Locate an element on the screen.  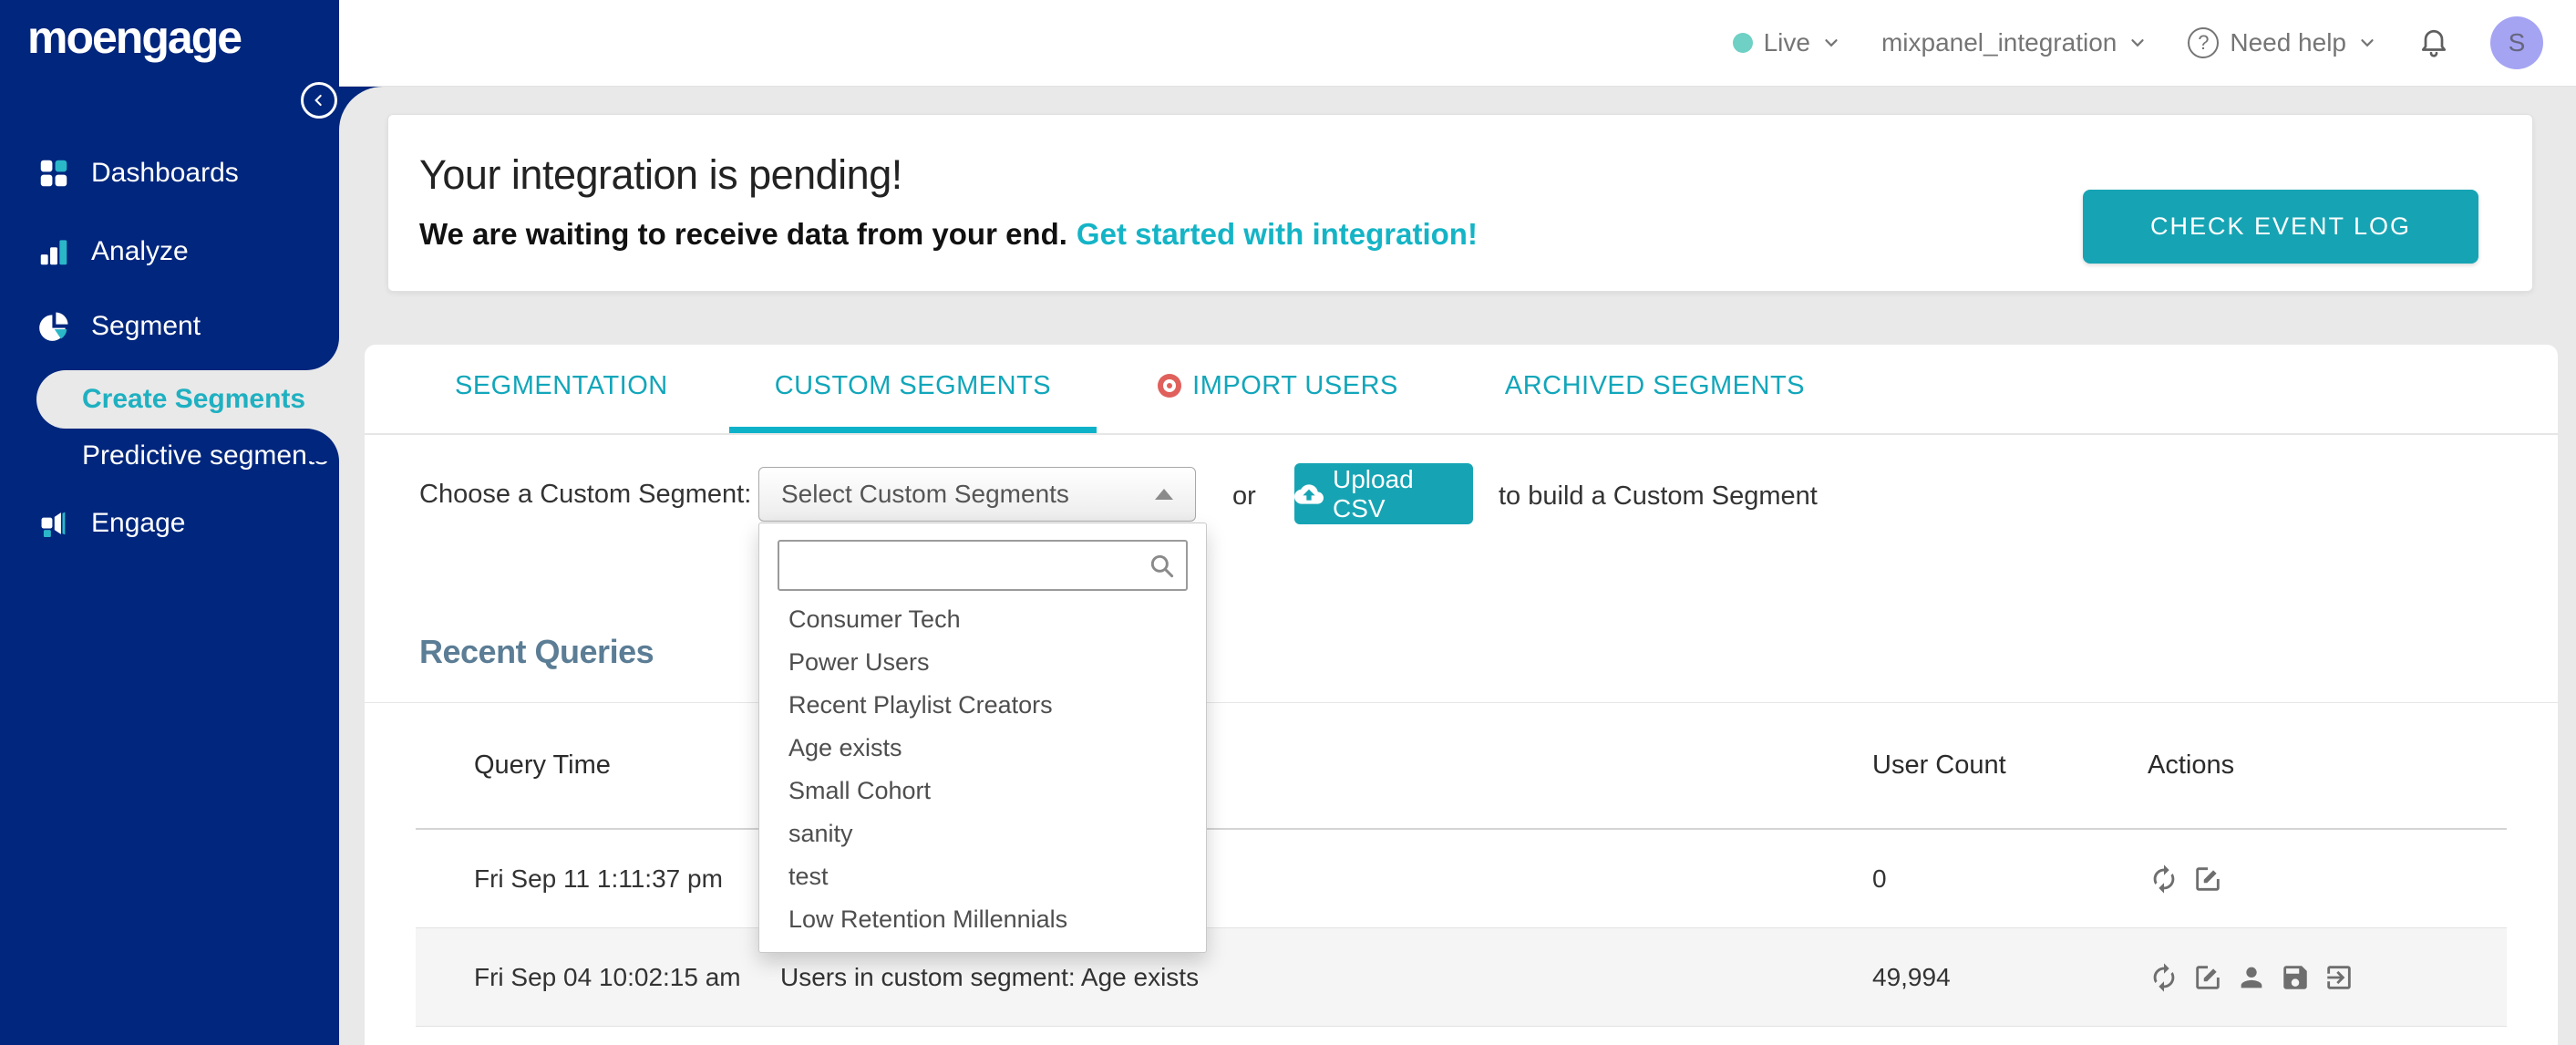
dropdown-option: Low Retention Millennials is located at coordinates (982, 919).